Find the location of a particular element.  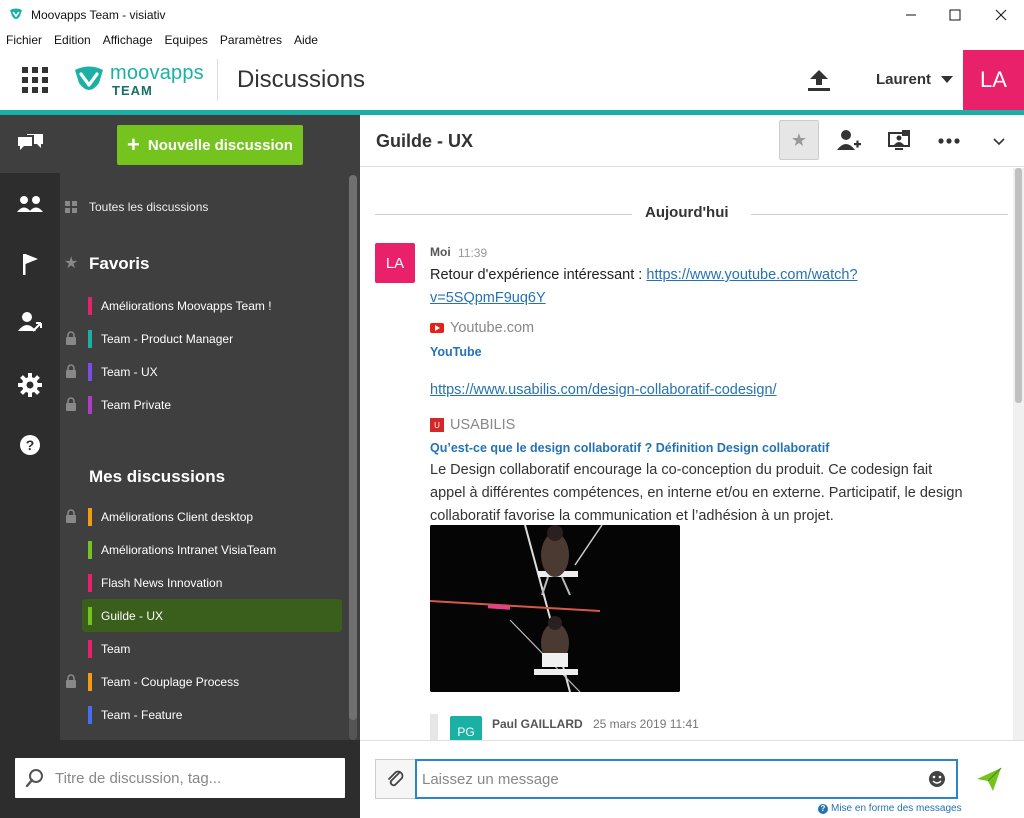

more-dots-icon is located at coordinates (949, 141).